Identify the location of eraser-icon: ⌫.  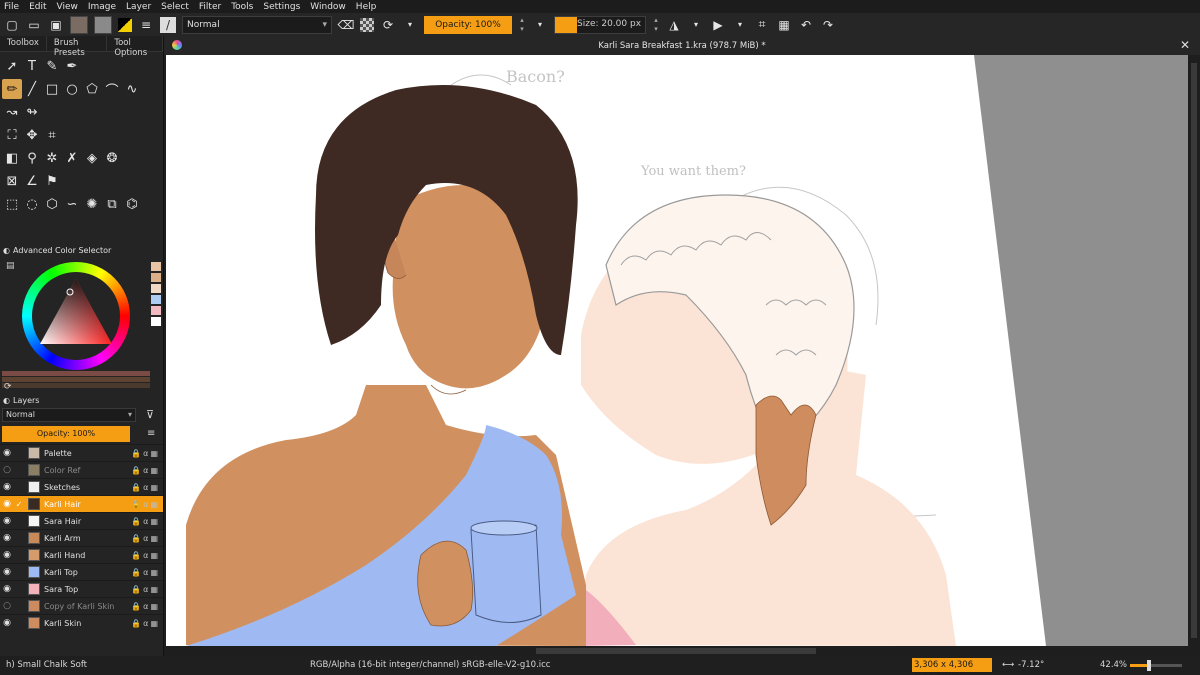
(346, 25).